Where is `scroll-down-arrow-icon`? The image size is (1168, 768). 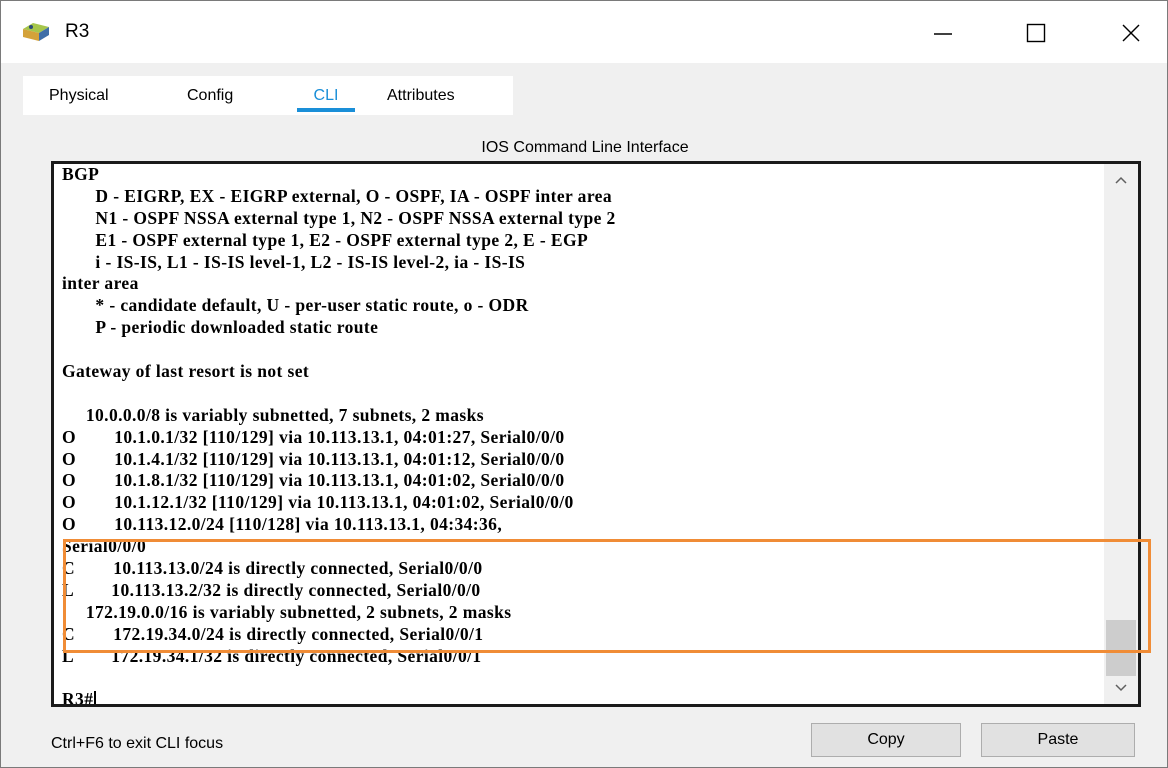
scroll-down-arrow-icon is located at coordinates (1121, 689).